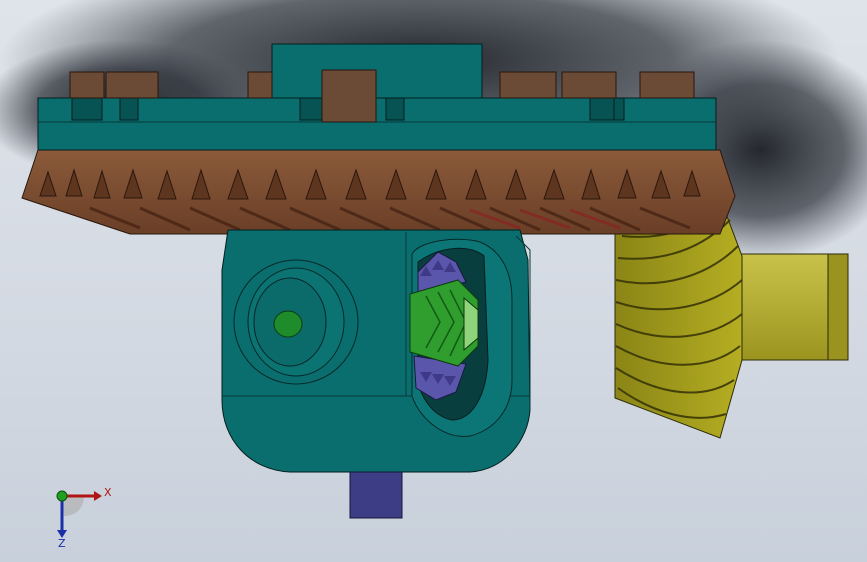 The height and width of the screenshot is (562, 867). Describe the element at coordinates (288, 324) in the screenshot. I see `axle-stub` at that location.